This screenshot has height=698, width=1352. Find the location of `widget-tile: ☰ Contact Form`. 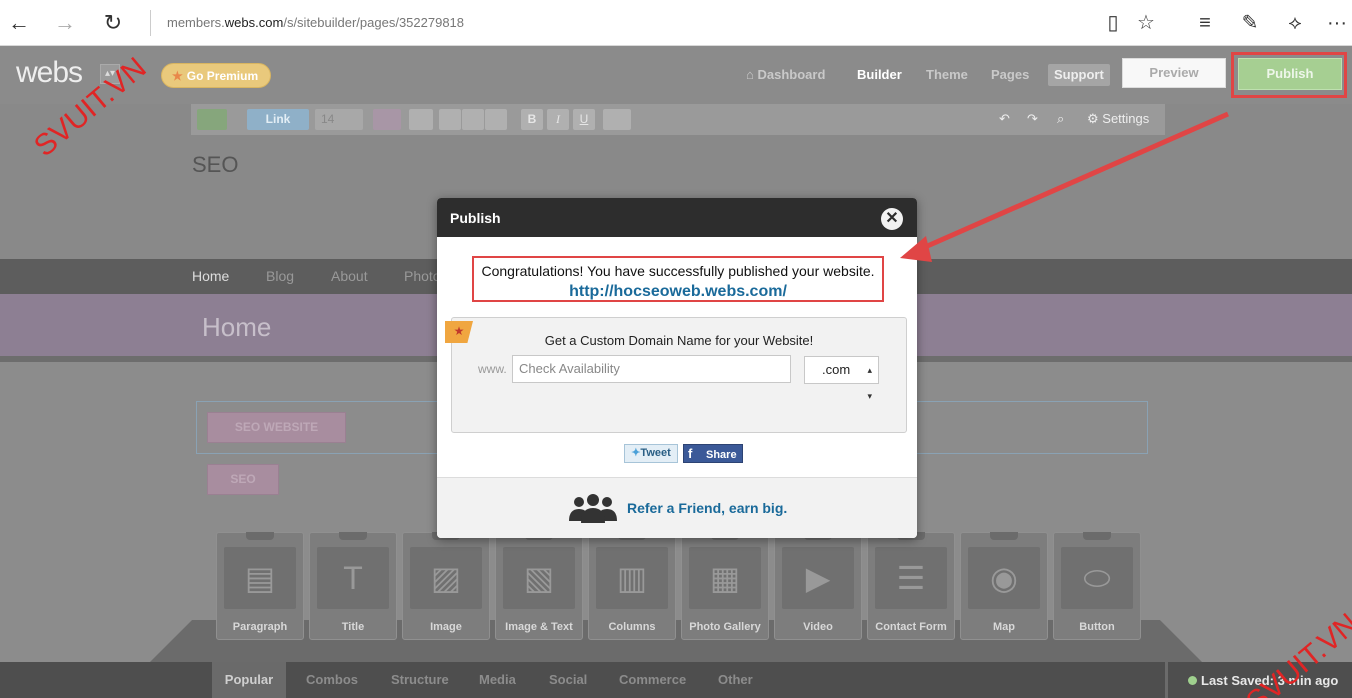

widget-tile: ☰ Contact Form is located at coordinates (911, 586).